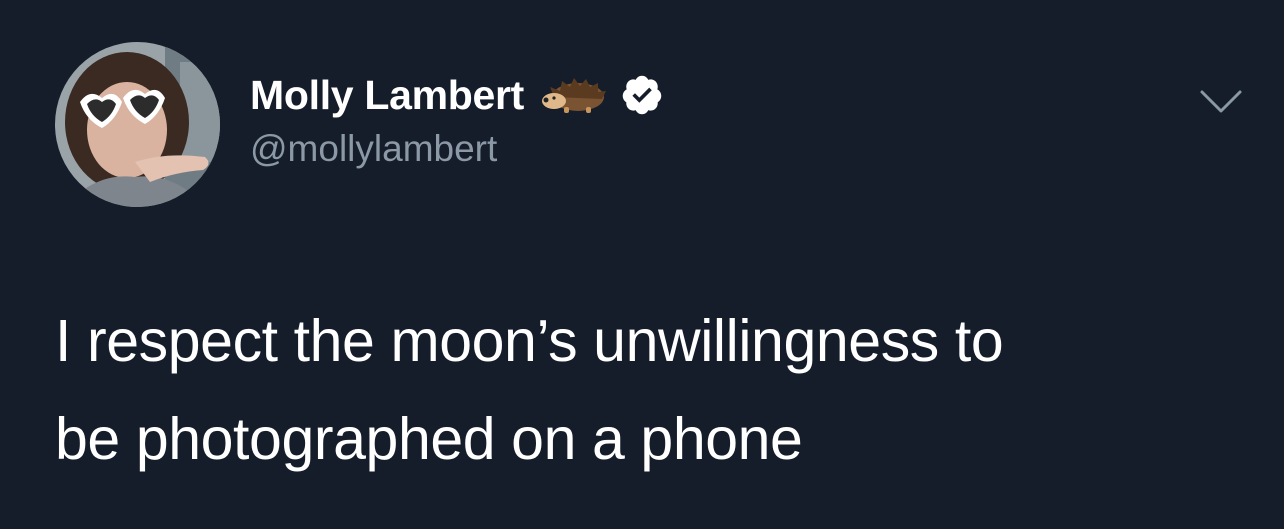 The image size is (1284, 529). Describe the element at coordinates (1221, 101) in the screenshot. I see `chevron-down-icon` at that location.